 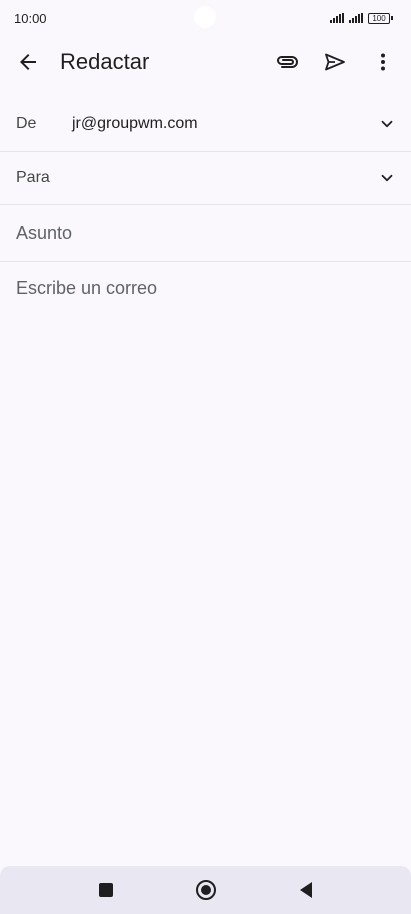 I want to click on body-input: Escribe un correo, so click(x=205, y=288).